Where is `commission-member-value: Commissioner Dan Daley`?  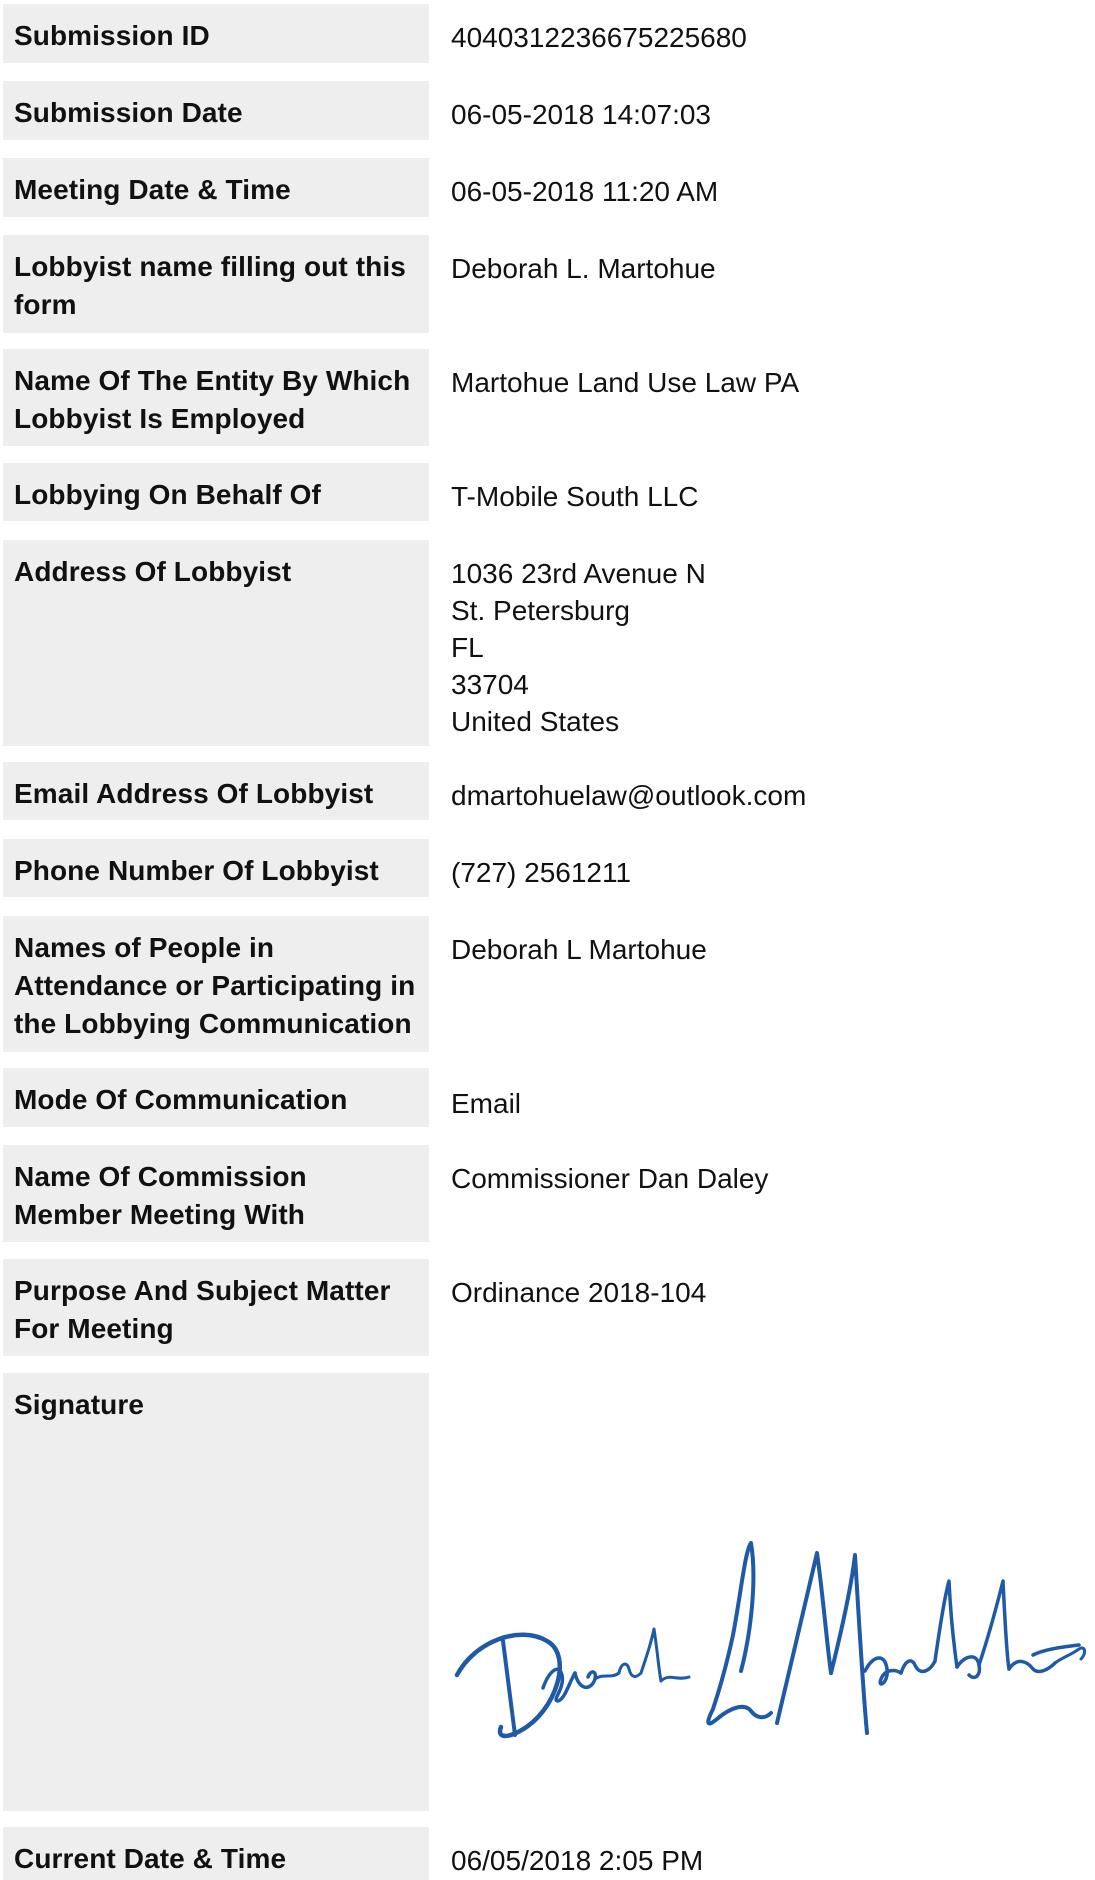
commission-member-value: Commissioner Dan Daley is located at coordinates (610, 1178).